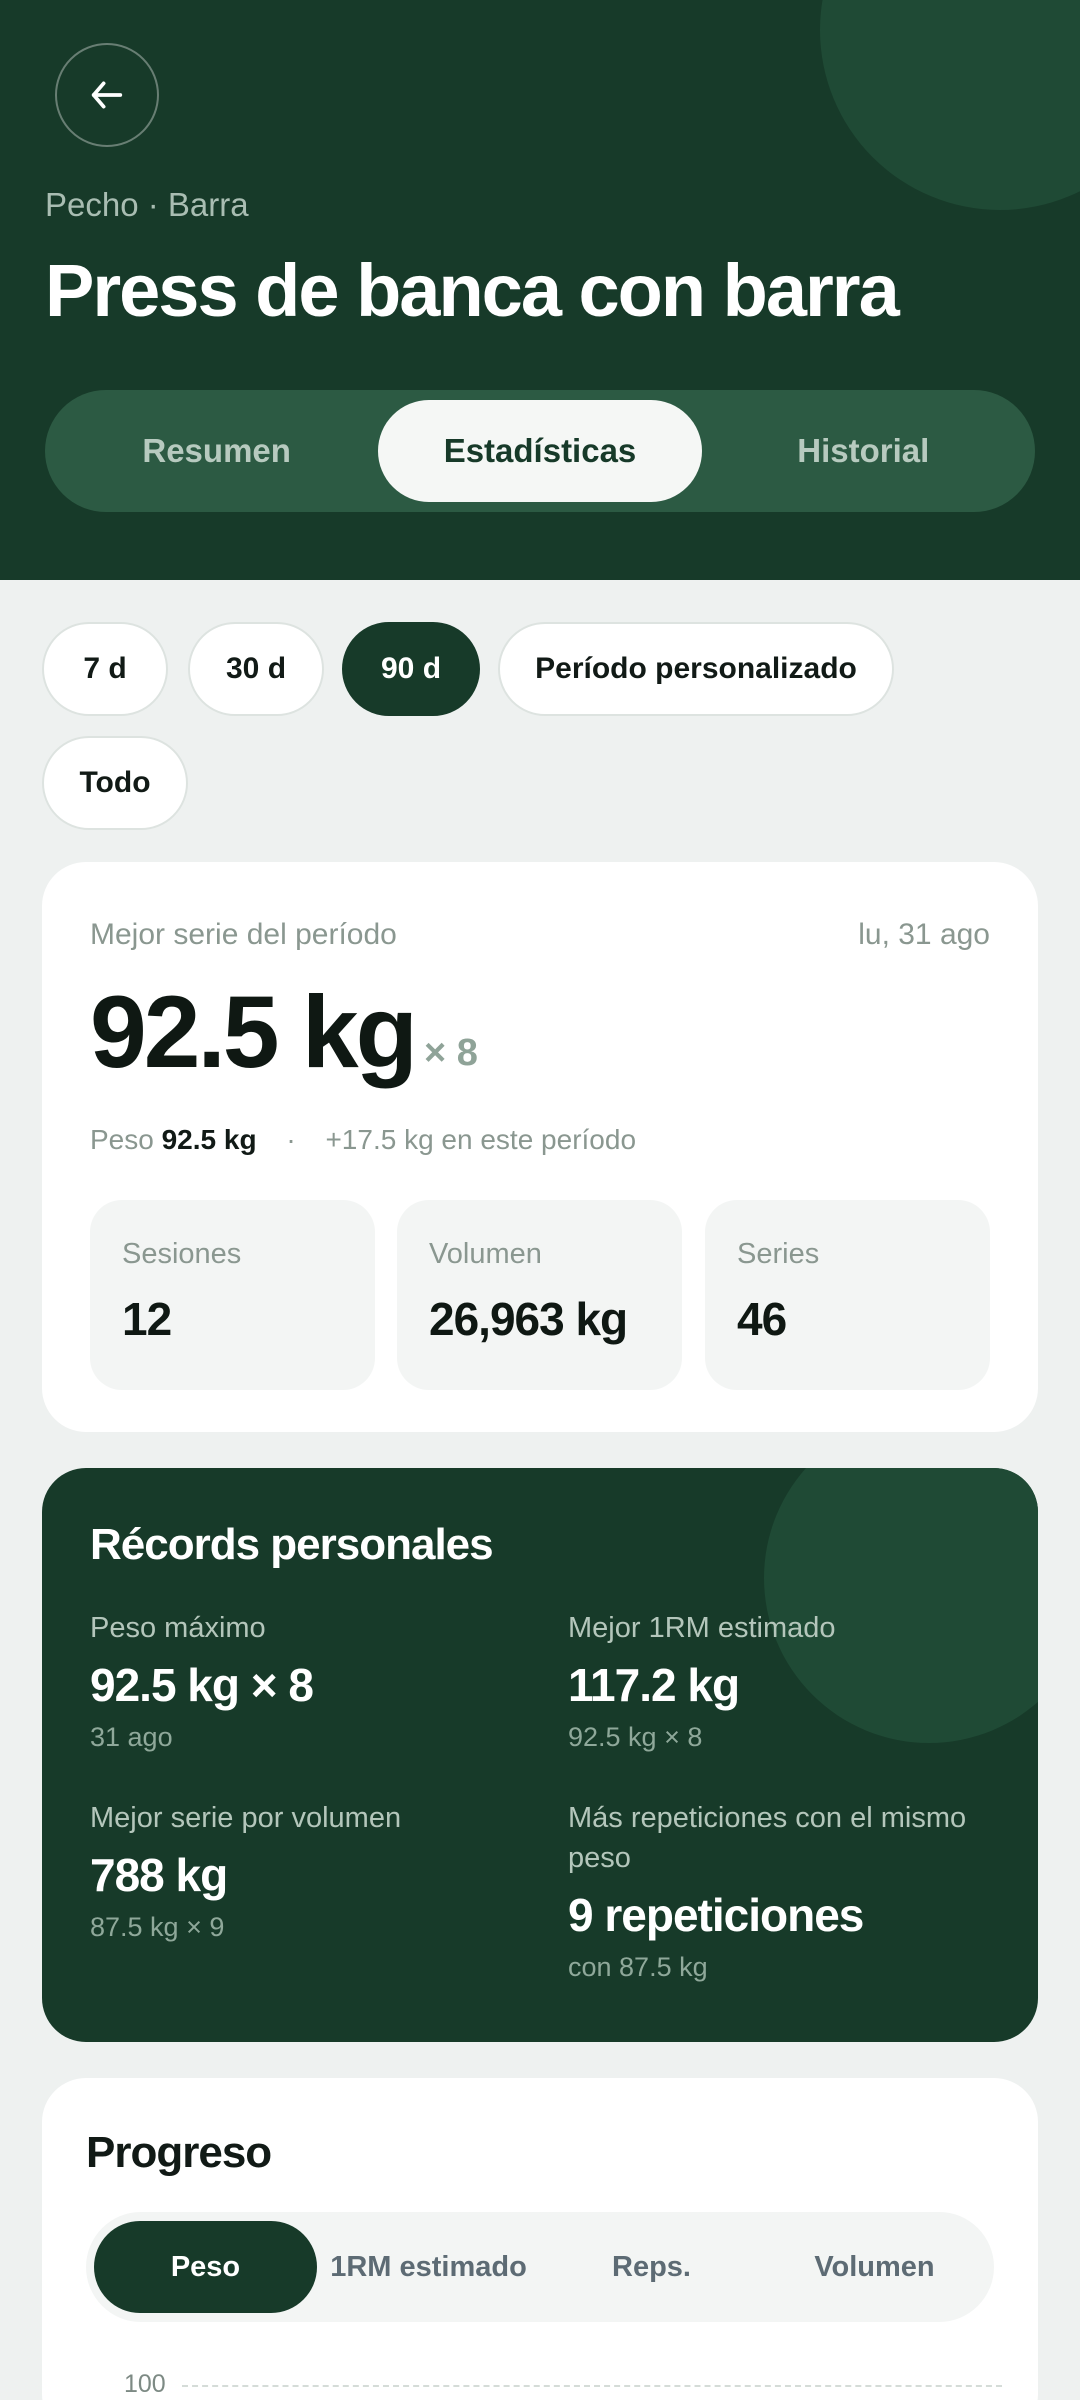  What do you see at coordinates (874, 2267) in the screenshot?
I see `metric-volumen: Volumen` at bounding box center [874, 2267].